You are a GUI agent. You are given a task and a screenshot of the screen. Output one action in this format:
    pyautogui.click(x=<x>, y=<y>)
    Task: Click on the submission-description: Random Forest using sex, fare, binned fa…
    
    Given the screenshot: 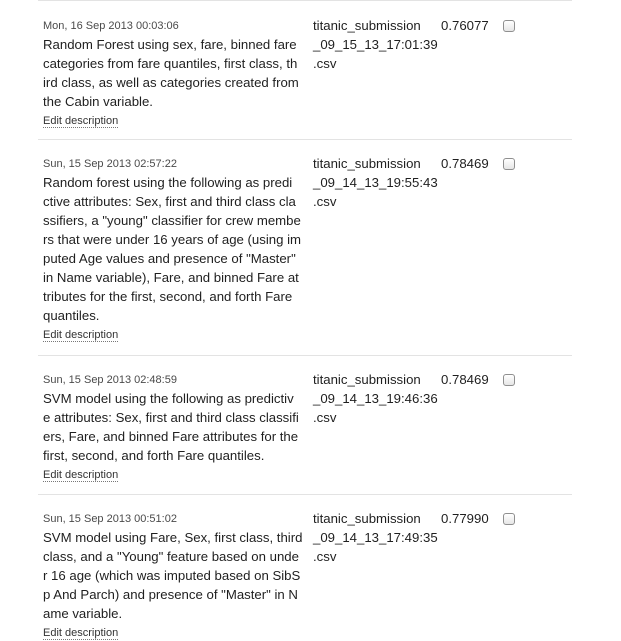 What is the action you would take?
    pyautogui.click(x=171, y=73)
    